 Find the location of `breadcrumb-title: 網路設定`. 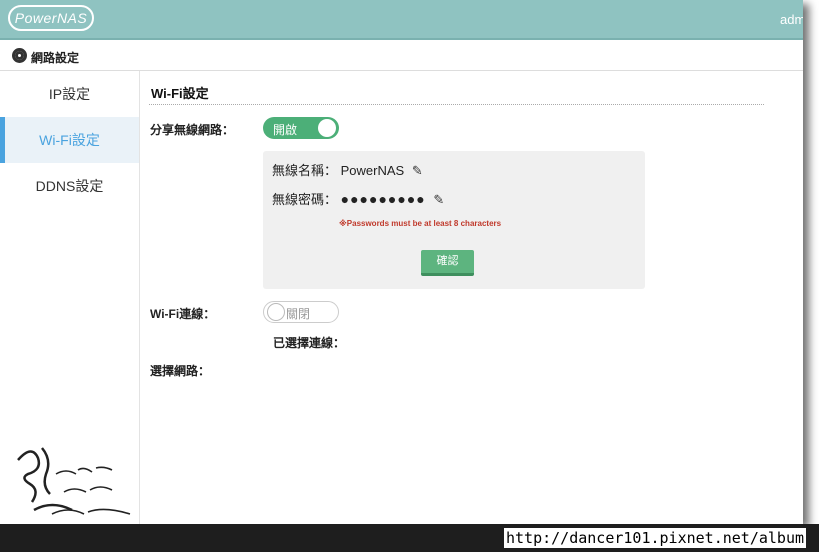

breadcrumb-title: 網路設定 is located at coordinates (55, 58).